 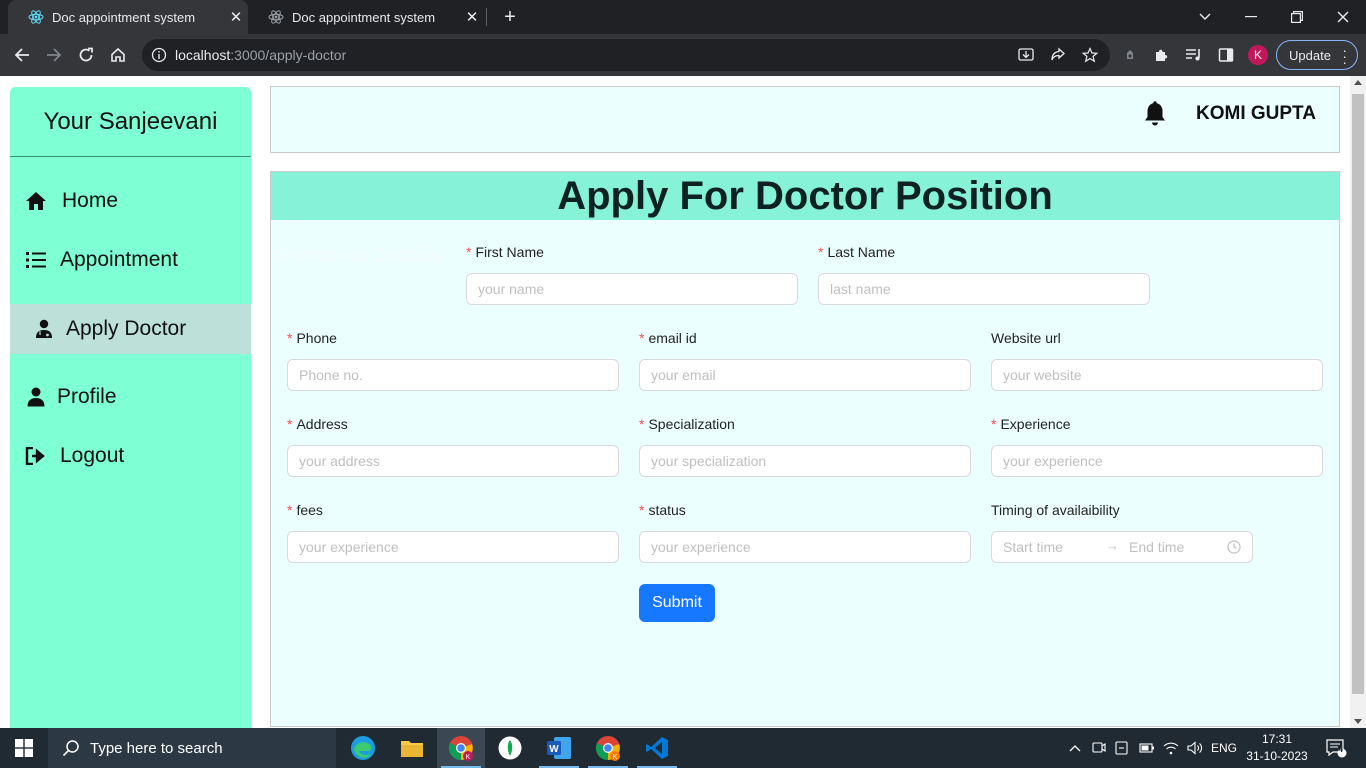 What do you see at coordinates (509, 252) in the screenshot?
I see `field-label: First Name` at bounding box center [509, 252].